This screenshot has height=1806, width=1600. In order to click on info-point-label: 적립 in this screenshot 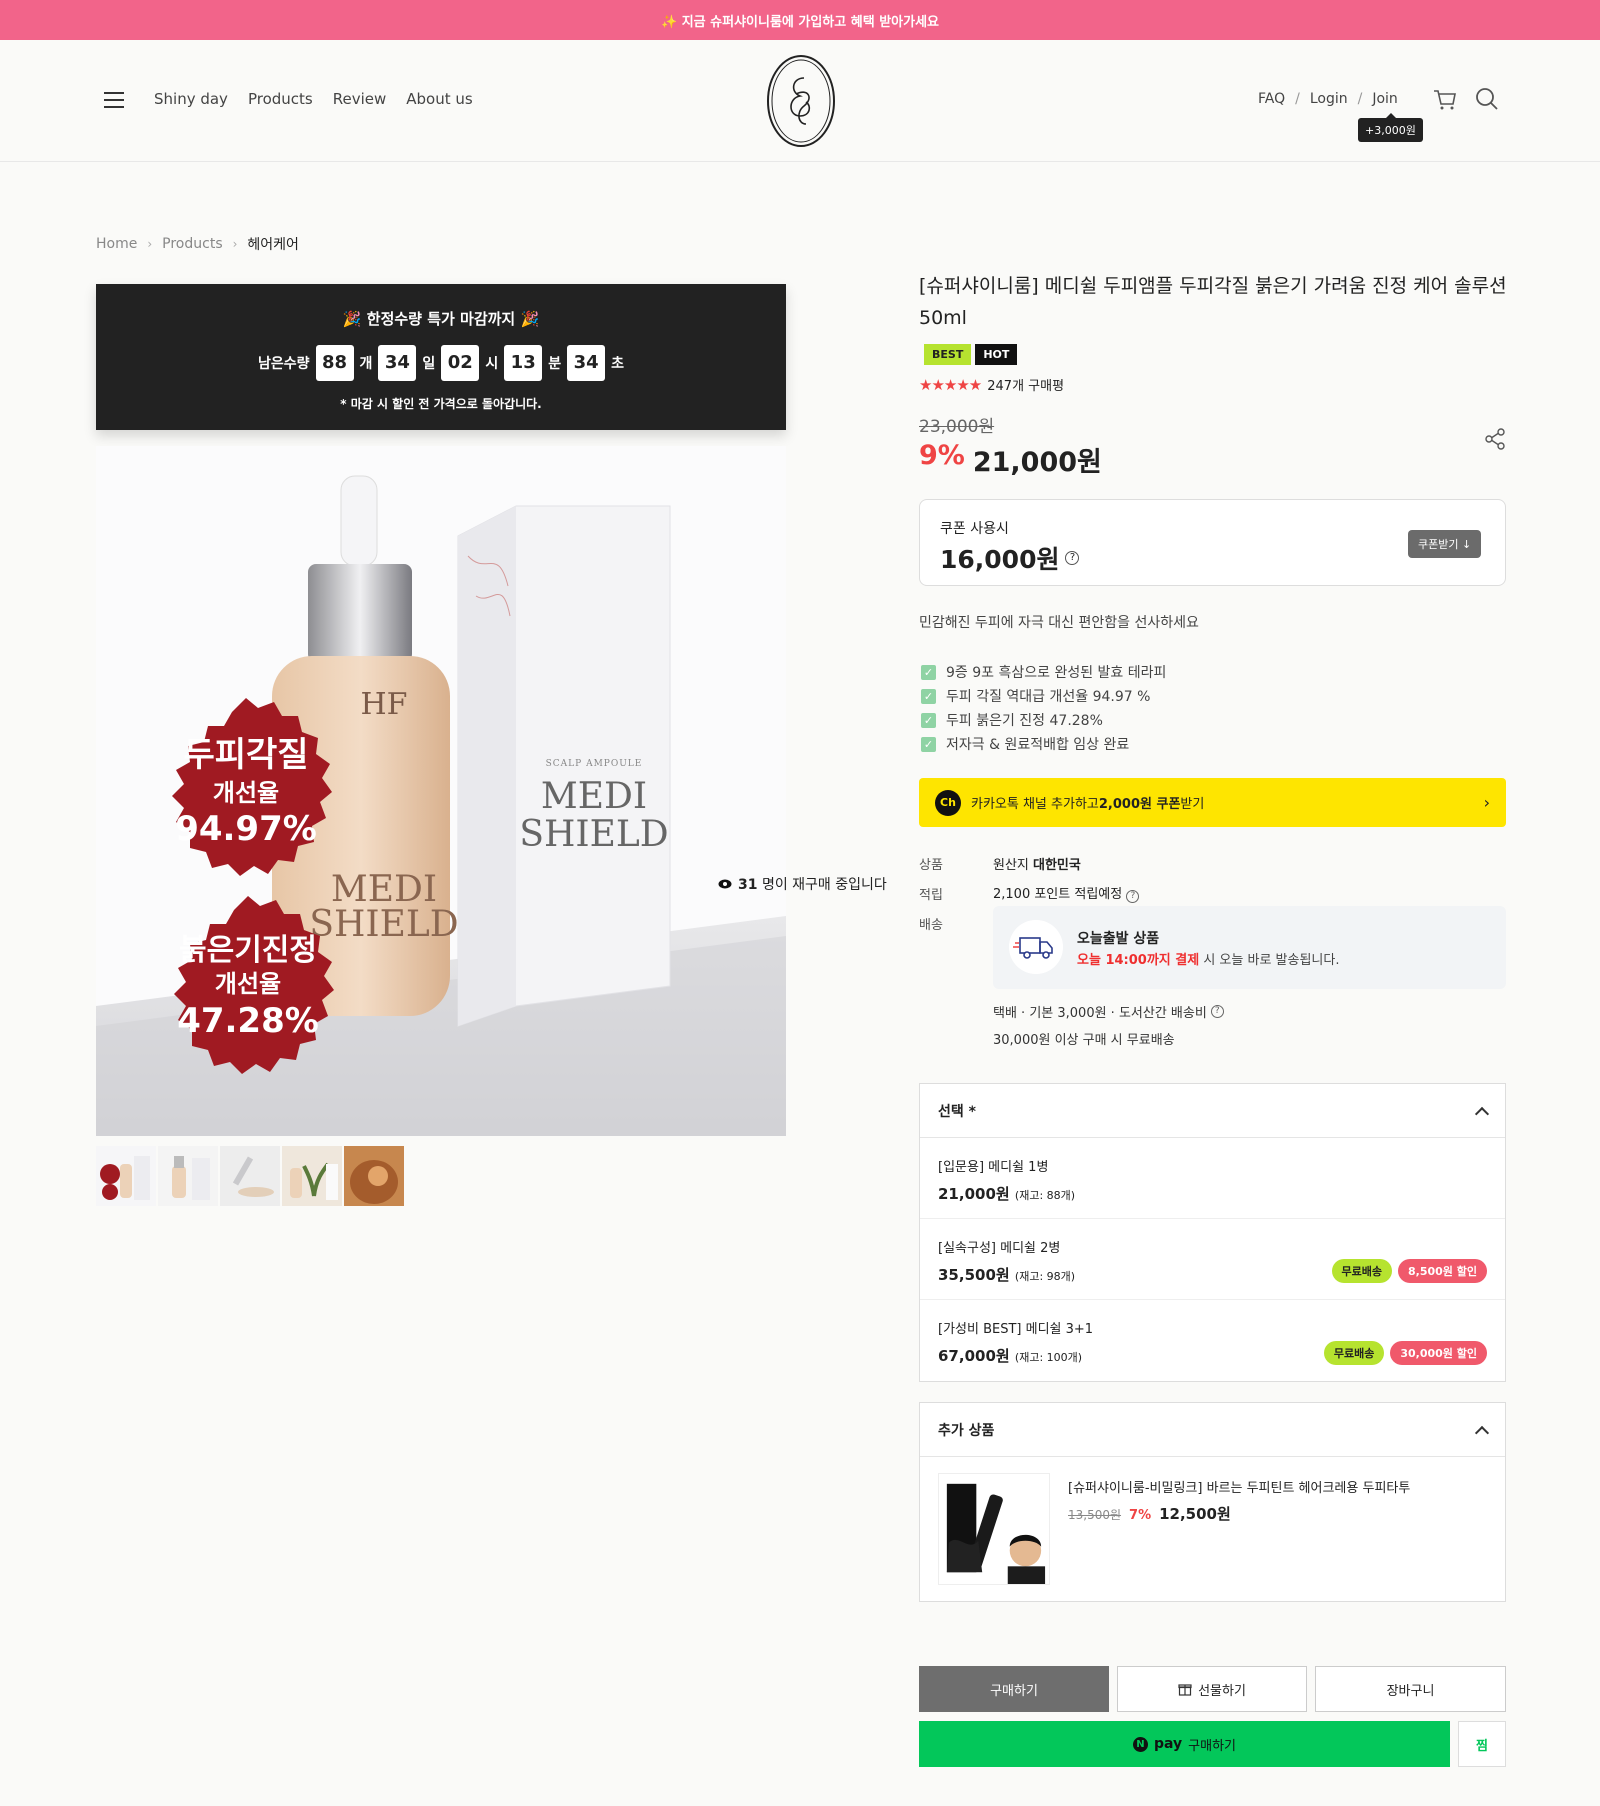, I will do `click(931, 895)`.